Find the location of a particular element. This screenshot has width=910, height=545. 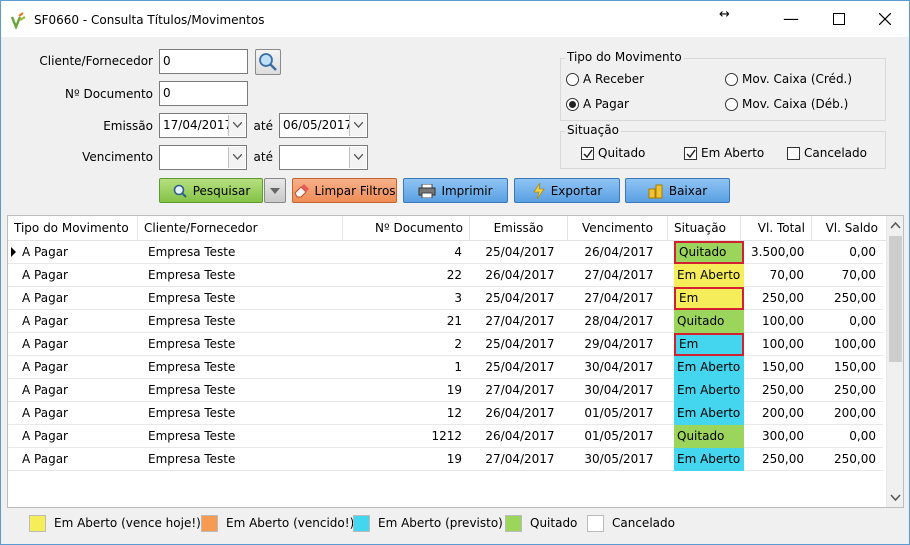

radio-a-pagar: A Pagar is located at coordinates (597, 104).